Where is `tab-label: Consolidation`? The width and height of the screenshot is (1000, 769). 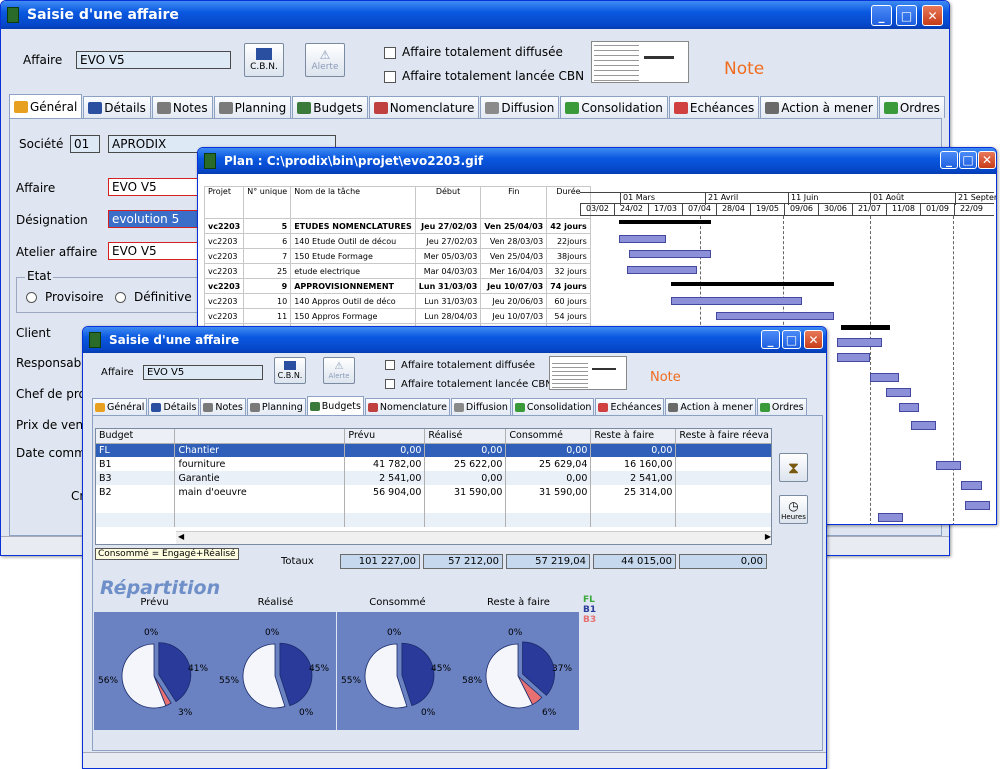
tab-label: Consolidation is located at coordinates (622, 107).